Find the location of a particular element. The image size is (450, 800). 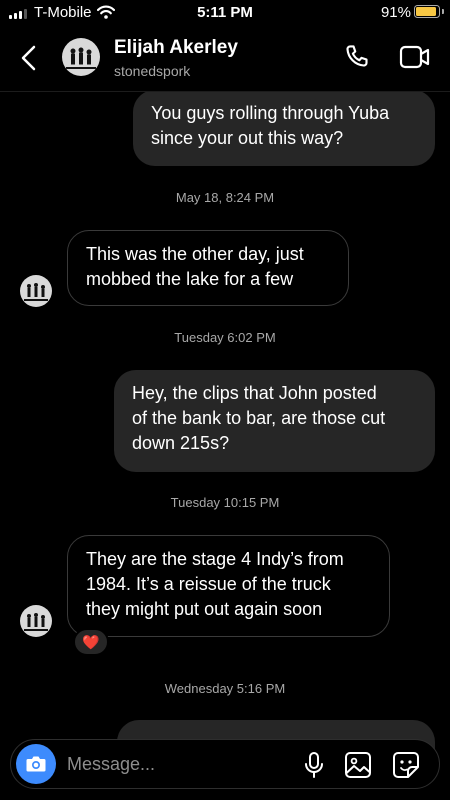

camera-icon is located at coordinates (36, 764).